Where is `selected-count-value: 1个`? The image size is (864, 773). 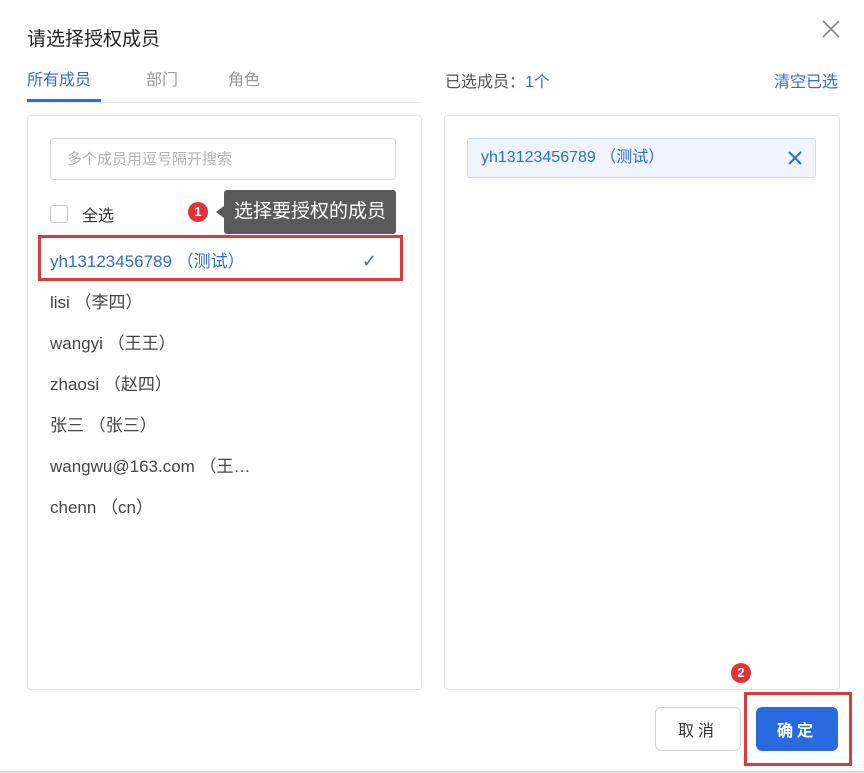
selected-count-value: 1个 is located at coordinates (537, 82).